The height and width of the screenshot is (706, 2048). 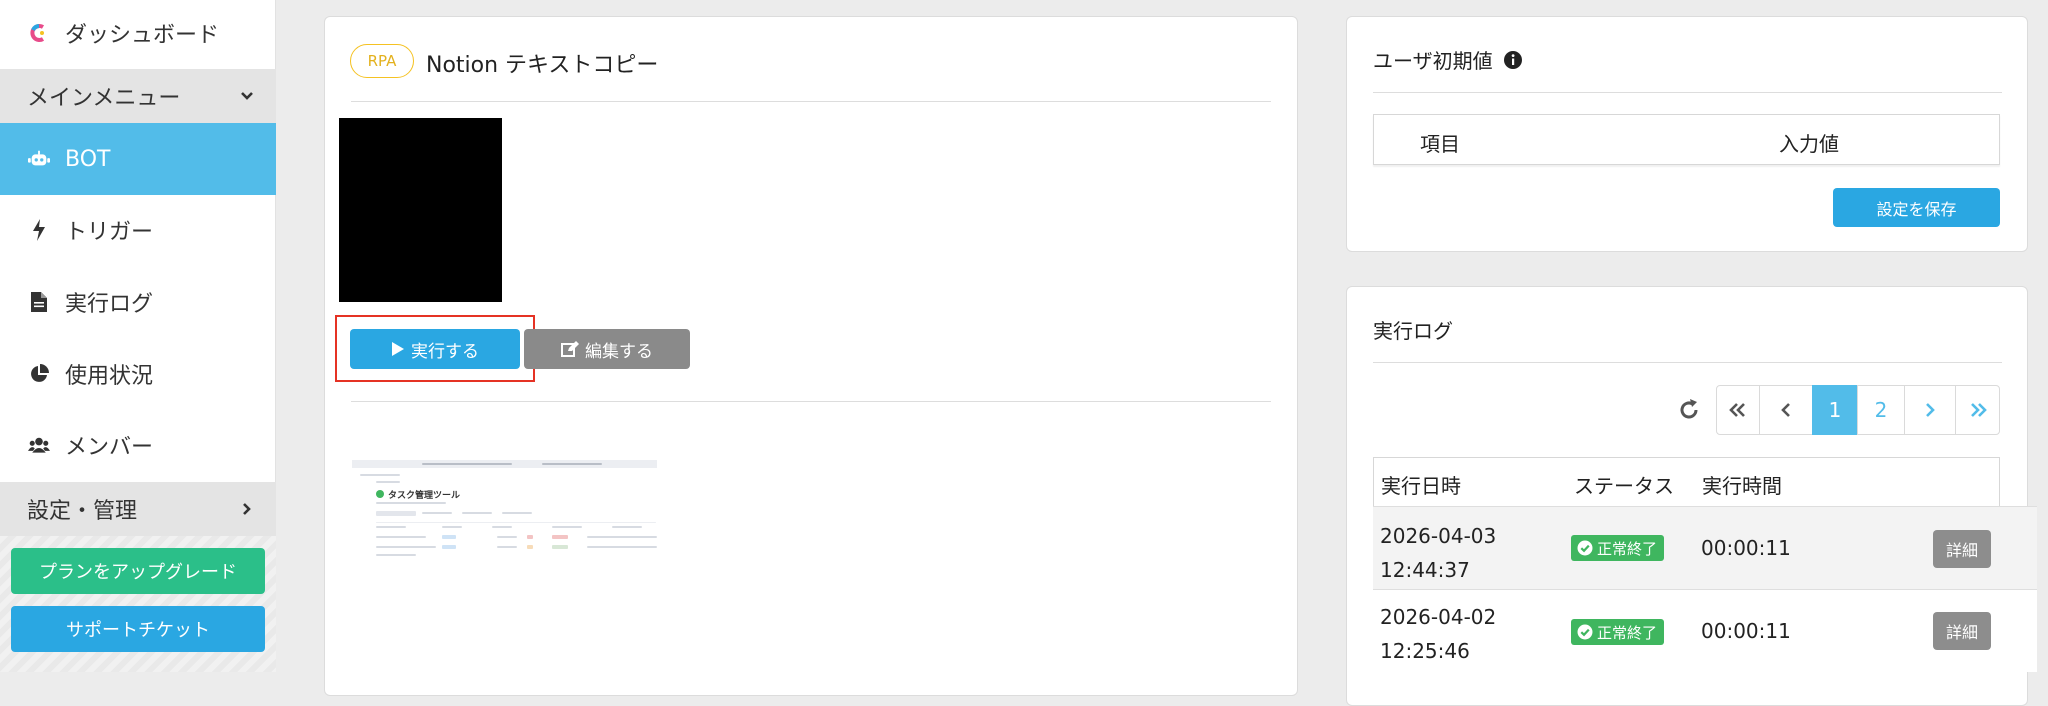 I want to click on save-settings-button: 設定を保存, so click(x=1916, y=207).